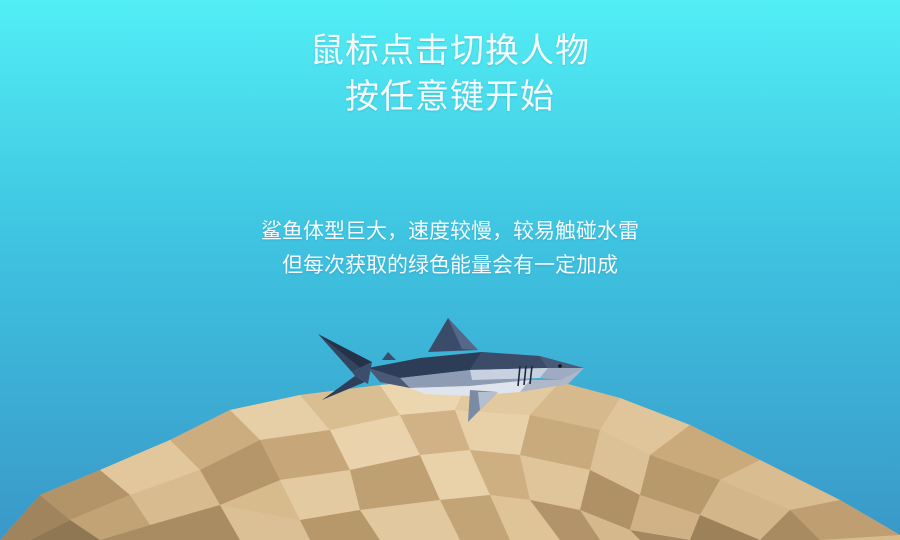 This screenshot has width=900, height=540. What do you see at coordinates (450, 248) in the screenshot?
I see `character-description: 鲨鱼体型巨大，速度较慢，较易触碰水雷 但每次获取的绿色能量会有一定加成` at bounding box center [450, 248].